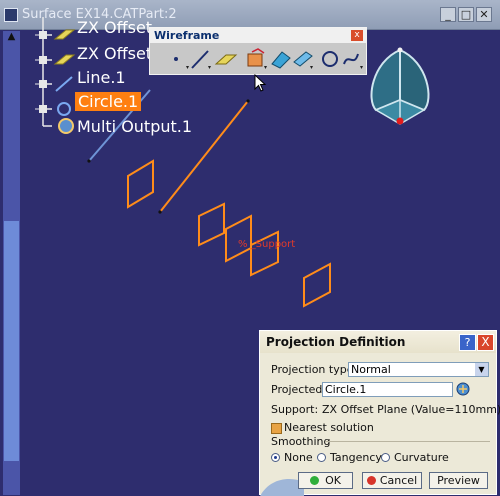 The height and width of the screenshot is (496, 500). What do you see at coordinates (357, 35) in the screenshot?
I see `toolbar-close-icon: x` at bounding box center [357, 35].